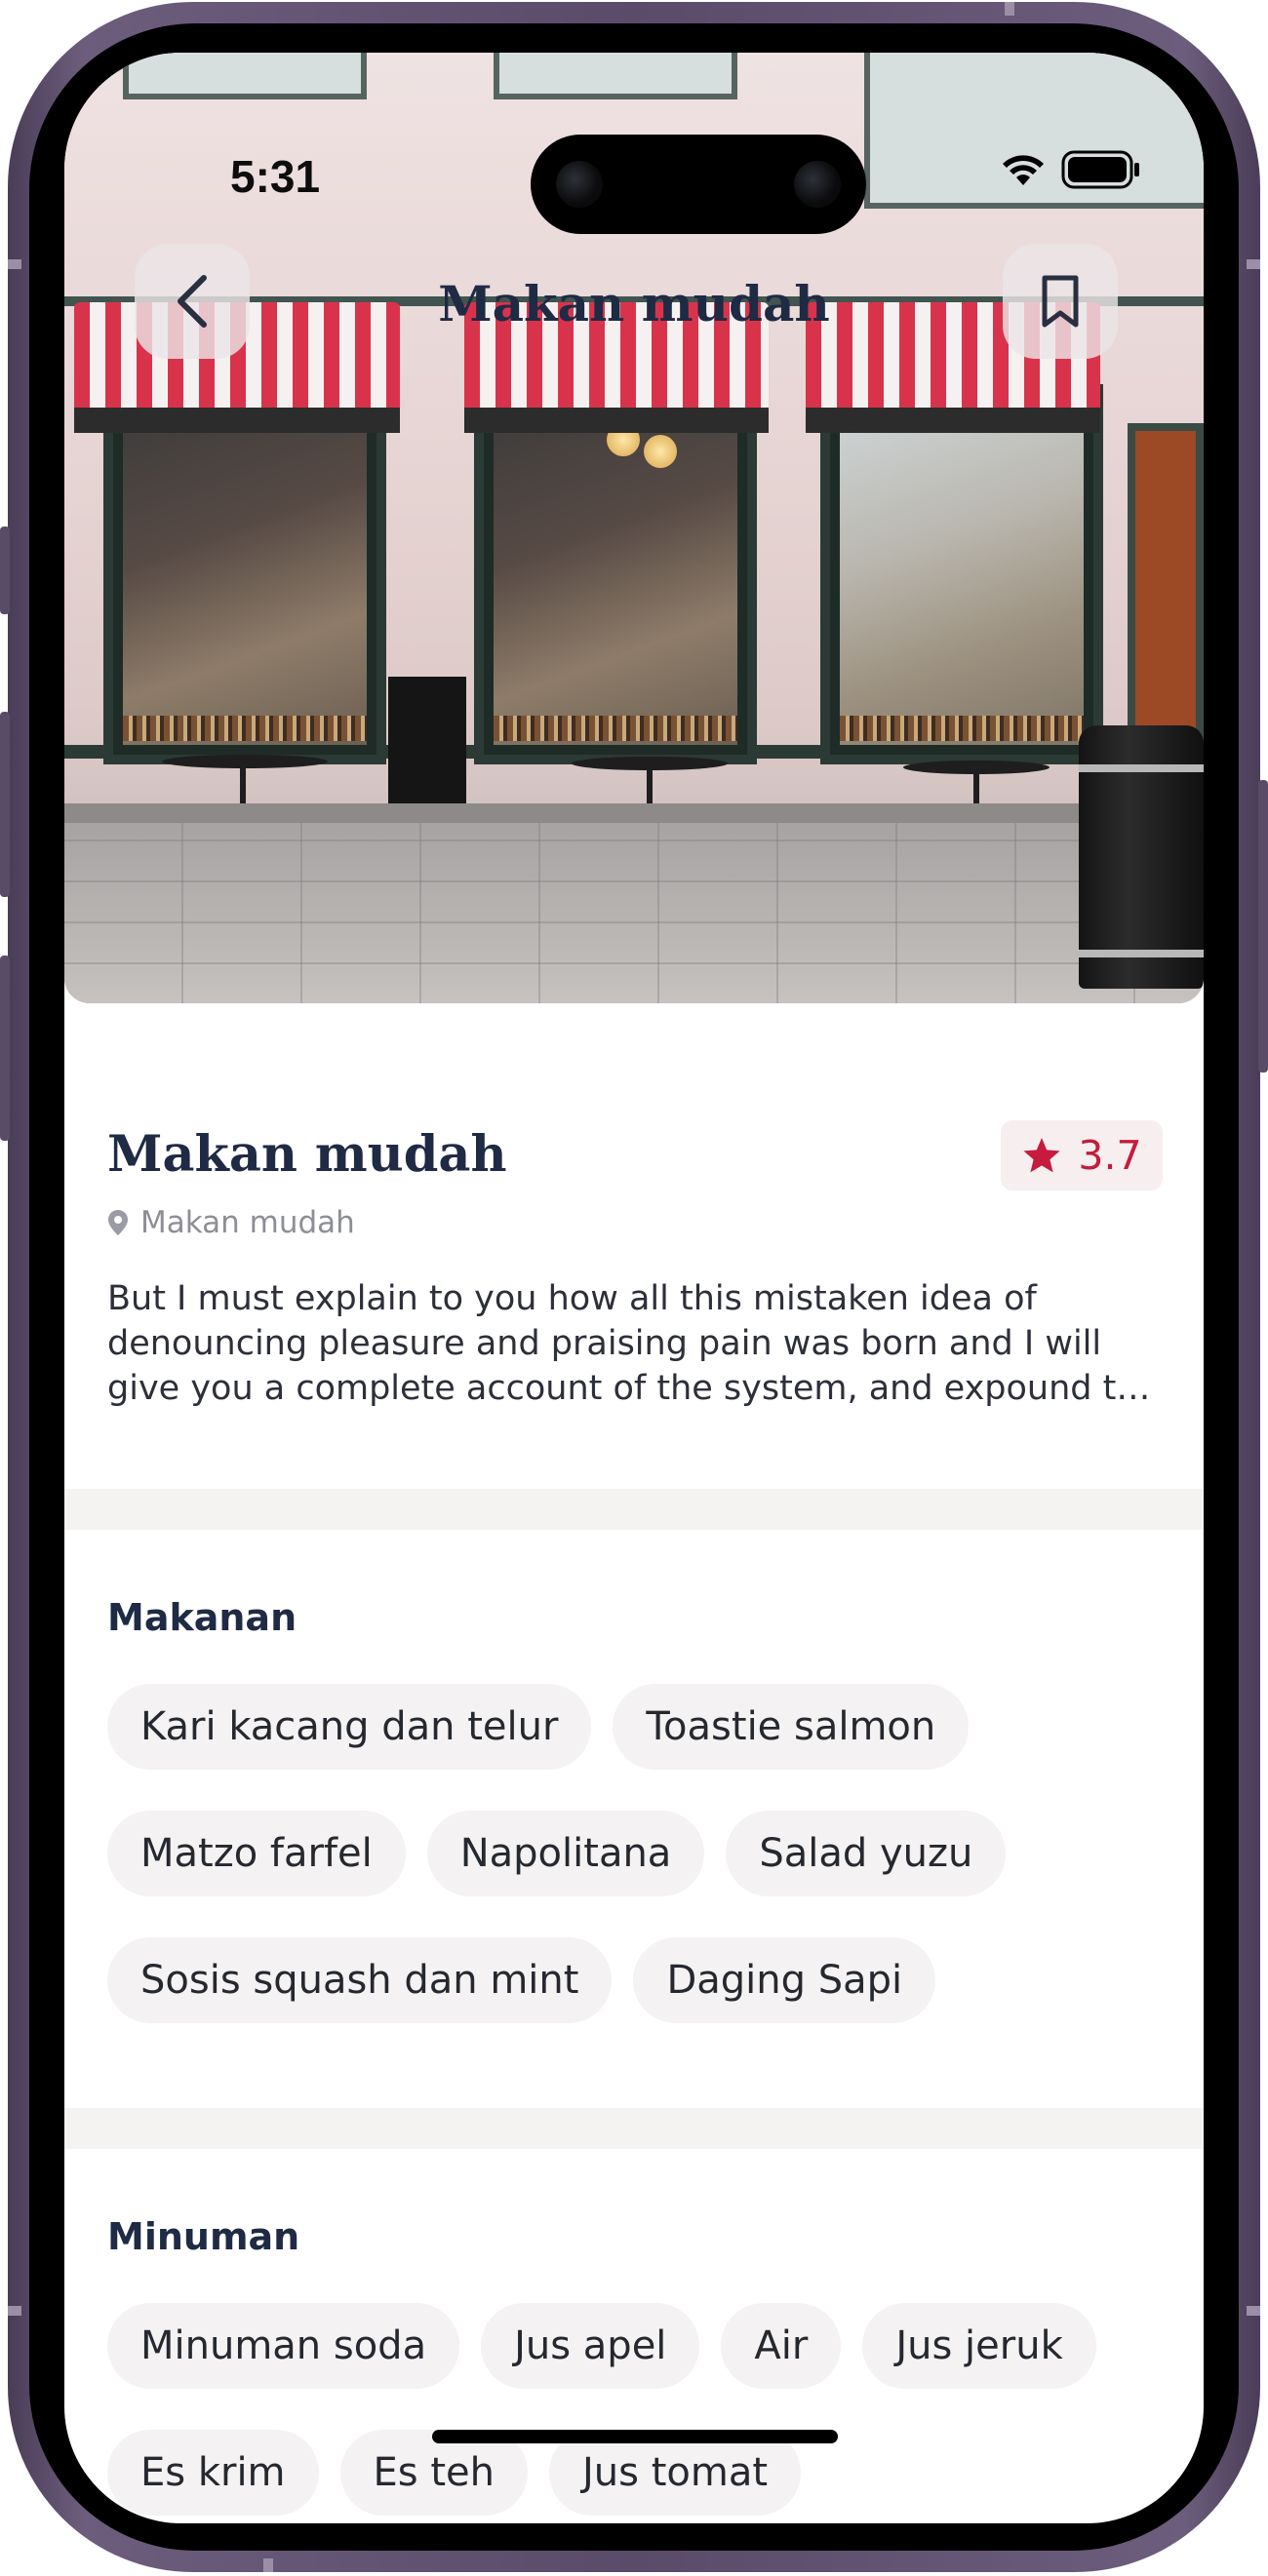 This screenshot has width=1268, height=2576. I want to click on food-chip: Daging Sapi, so click(785, 1980).